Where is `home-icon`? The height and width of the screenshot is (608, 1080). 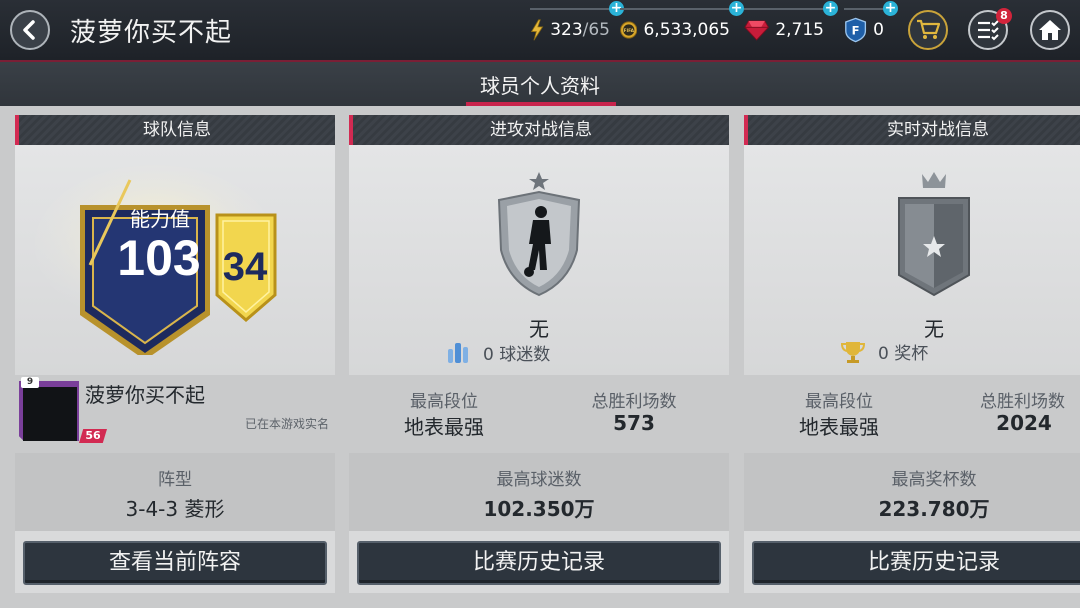 home-icon is located at coordinates (1050, 30).